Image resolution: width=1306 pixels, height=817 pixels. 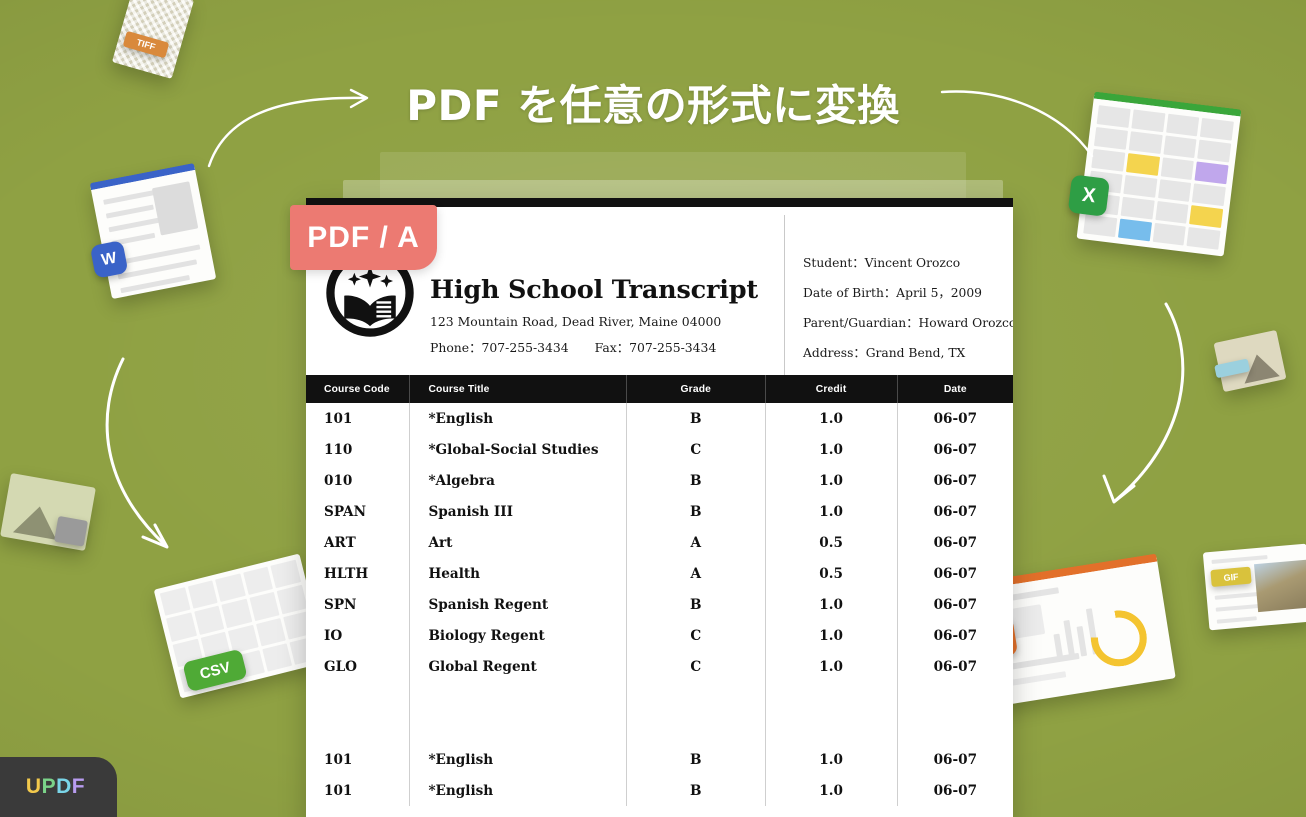 What do you see at coordinates (653, 105) in the screenshot?
I see `page-title: PDF を任意の形式に変換` at bounding box center [653, 105].